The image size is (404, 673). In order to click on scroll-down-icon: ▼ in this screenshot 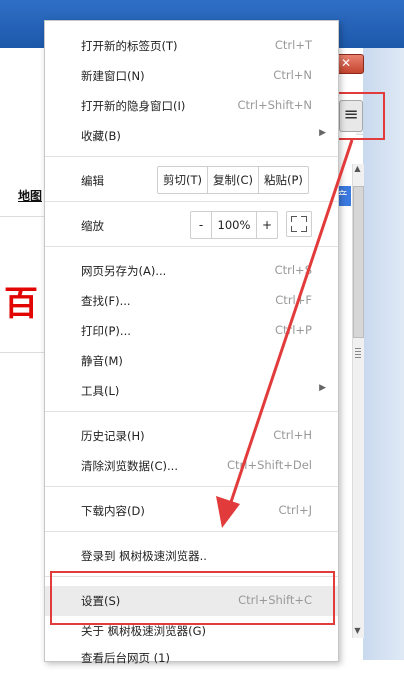, I will do `click(357, 632)`.